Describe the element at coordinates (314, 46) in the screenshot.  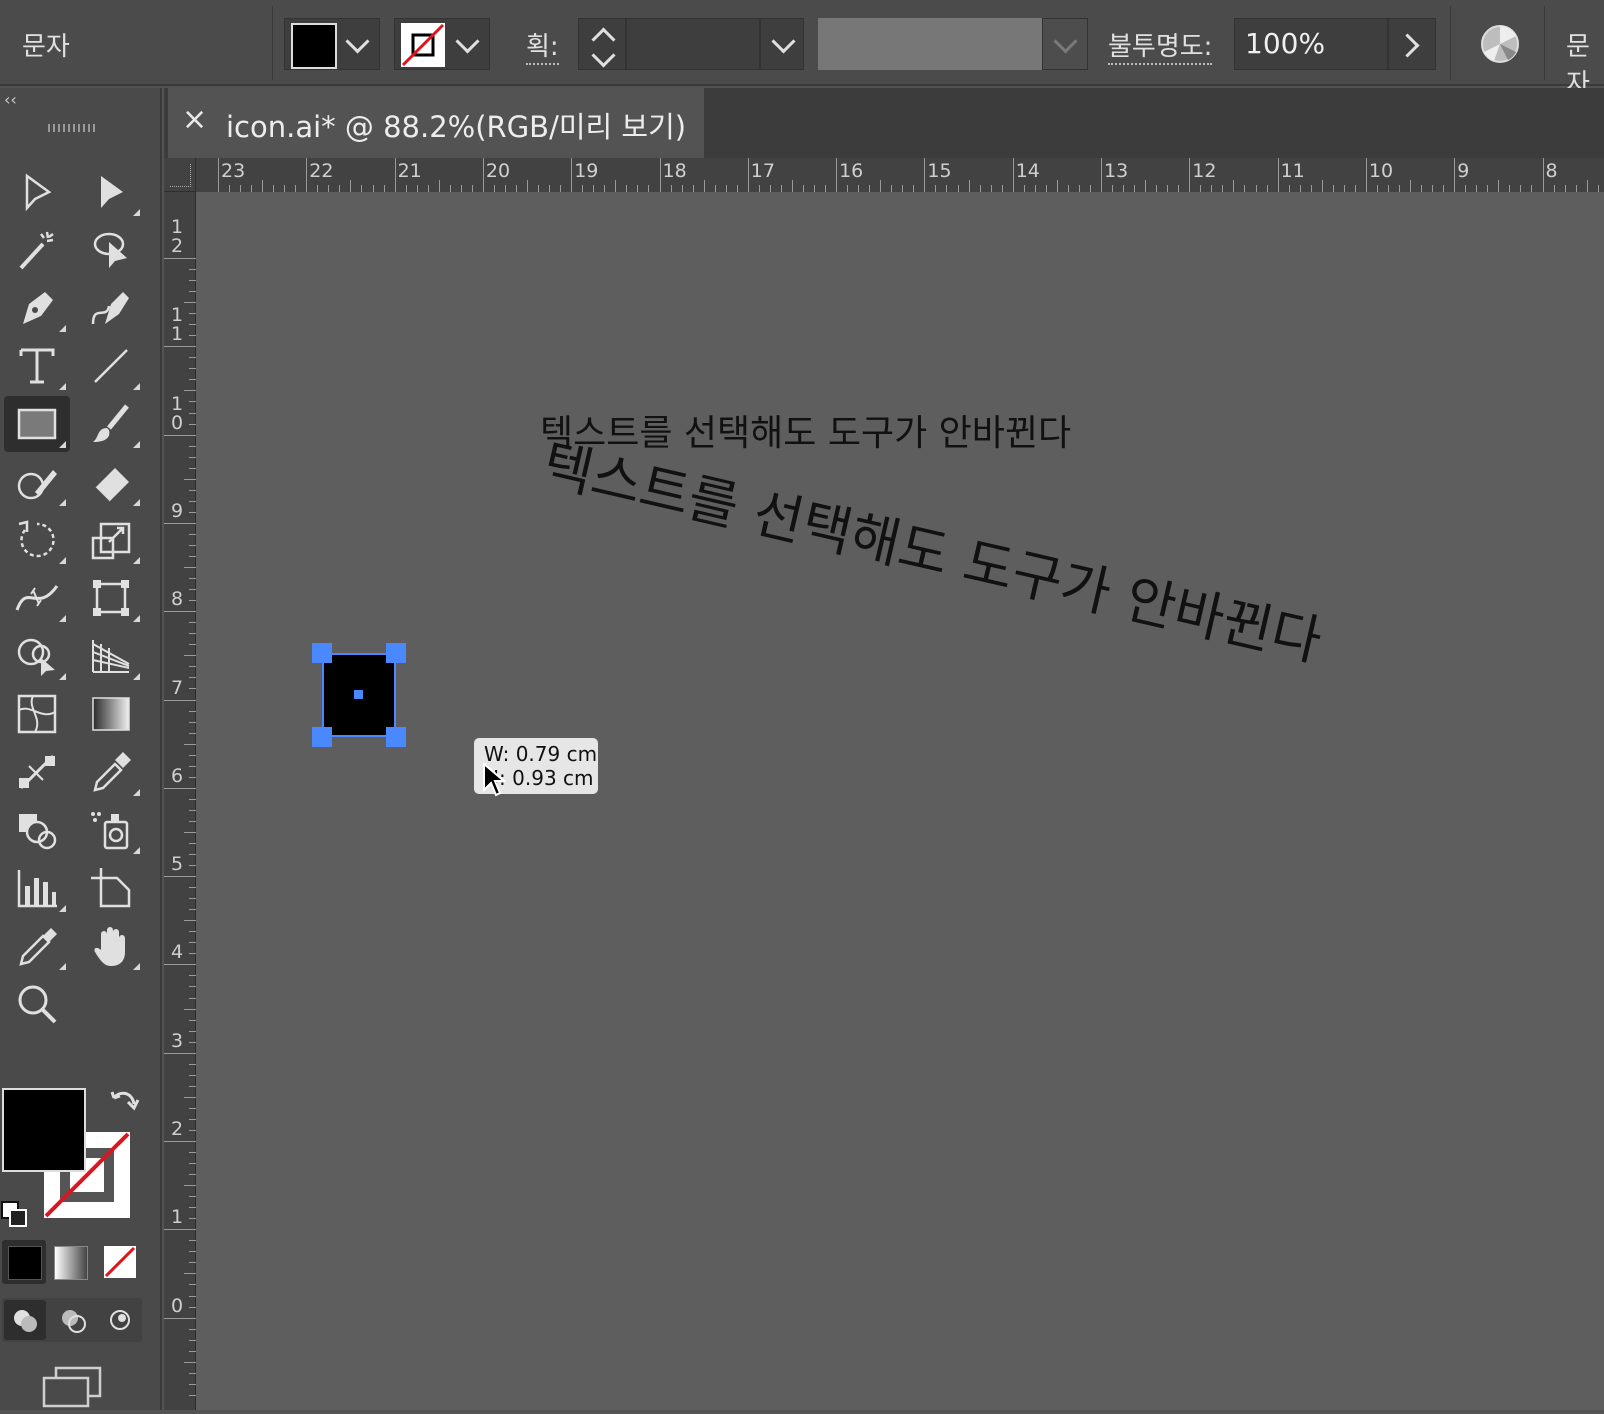
I see `fill-color-swatch` at that location.